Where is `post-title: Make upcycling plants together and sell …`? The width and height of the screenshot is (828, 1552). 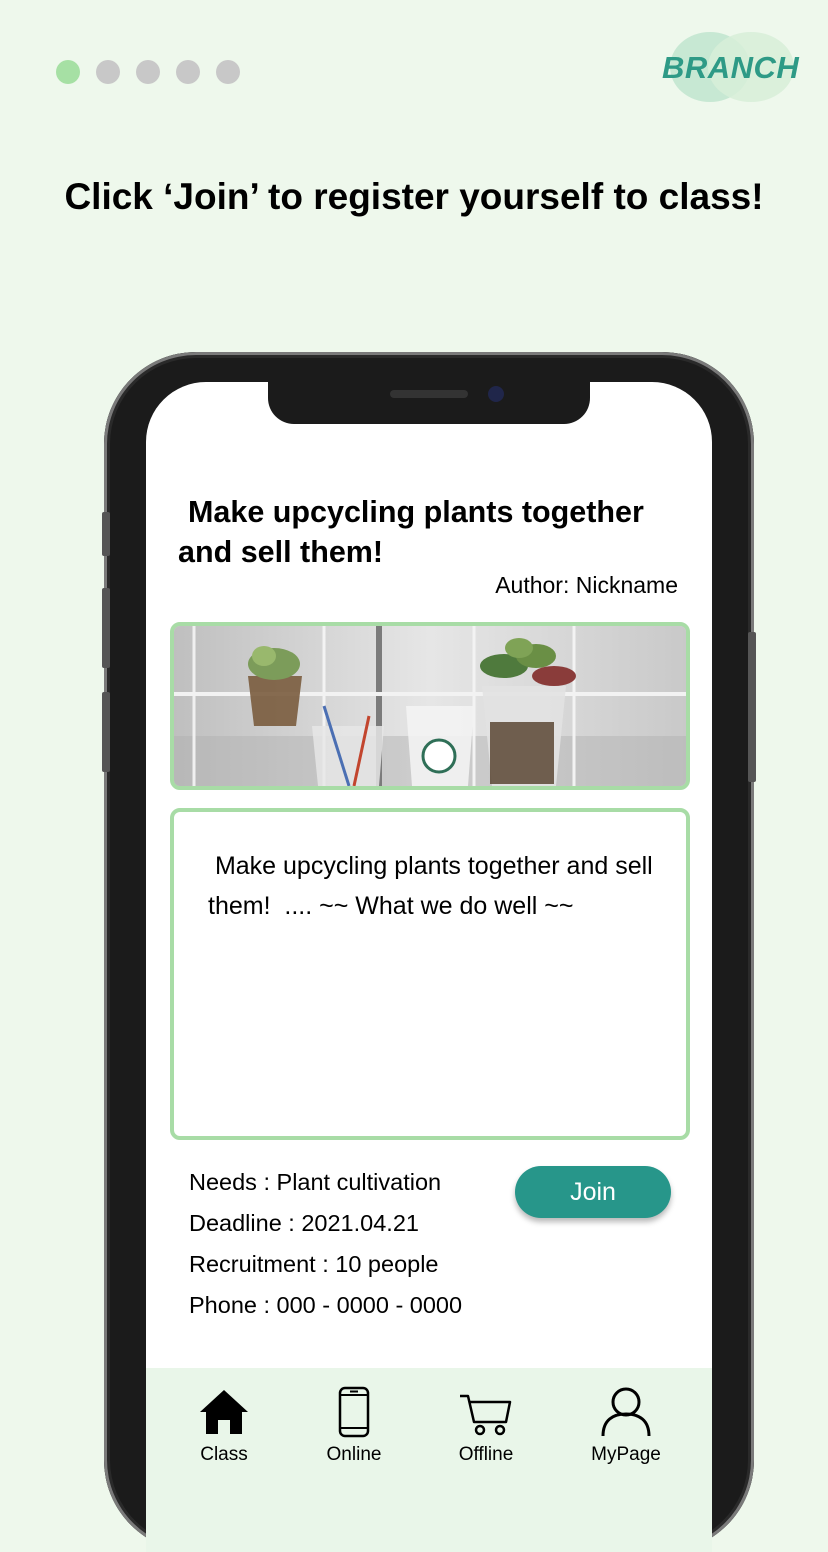 post-title: Make upcycling plants together and sell … is located at coordinates (411, 532).